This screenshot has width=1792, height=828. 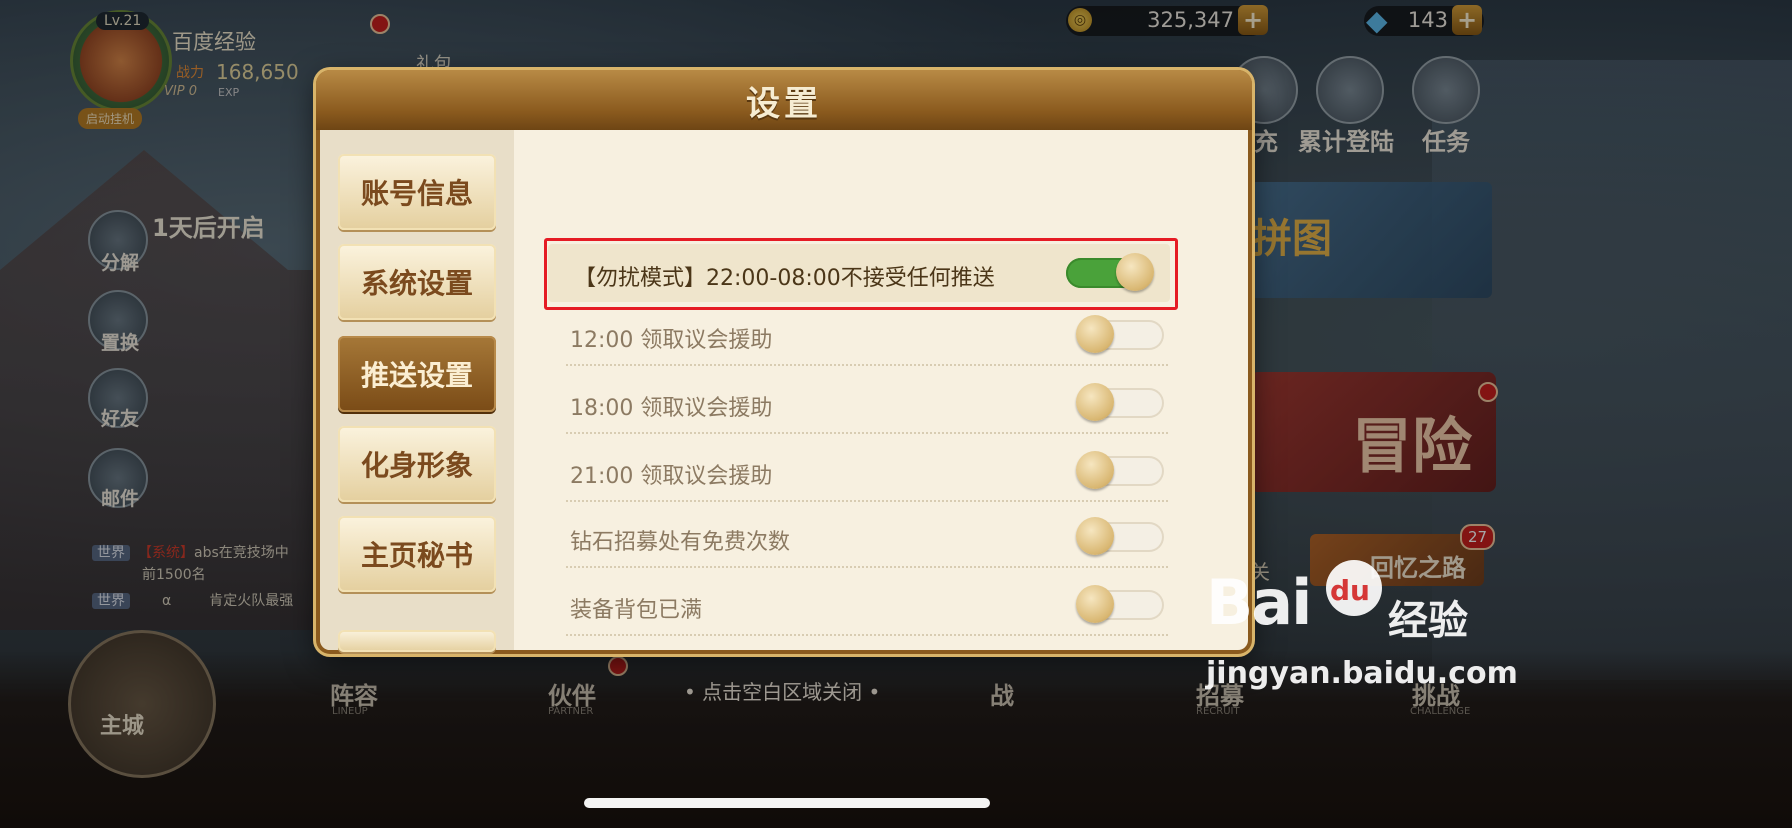 I want to click on settings-sidebar: 账号信息 系统设置 推送设置 化身形象 主页秘书, so click(x=417, y=391).